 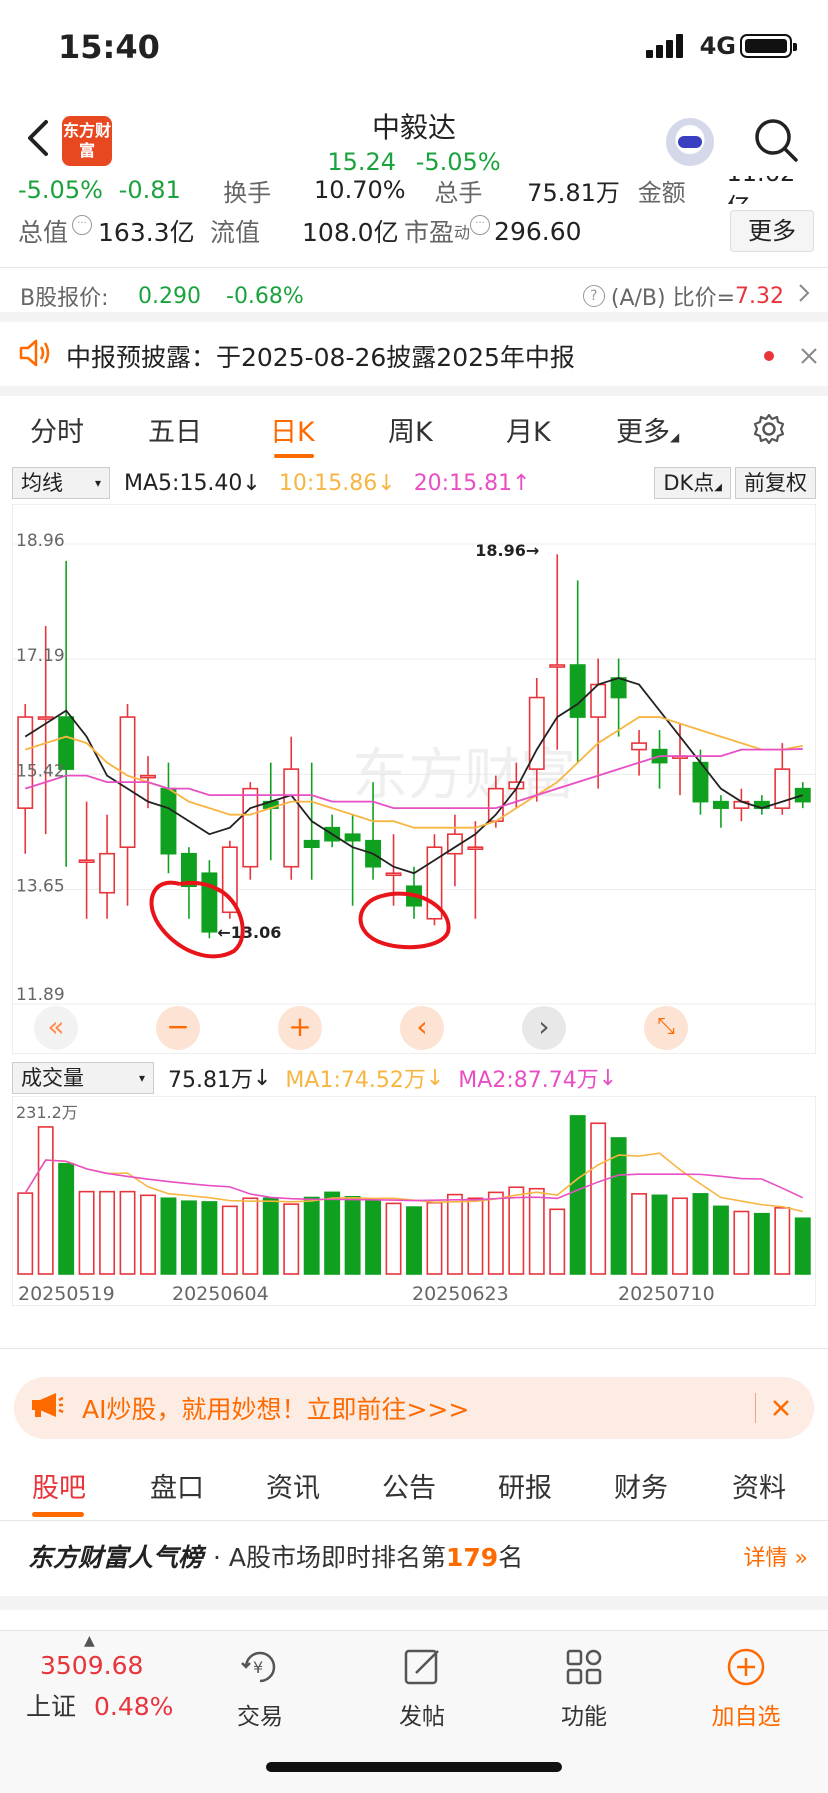 I want to click on volume-chart: 231.2万 20250519 20250604 20250623 20250710, so click(x=414, y=1201).